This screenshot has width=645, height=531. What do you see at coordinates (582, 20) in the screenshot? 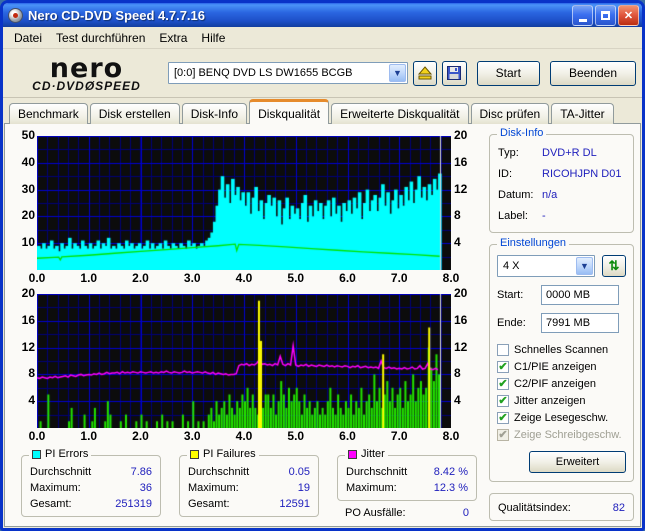
I see `minimize-icon` at bounding box center [582, 20].